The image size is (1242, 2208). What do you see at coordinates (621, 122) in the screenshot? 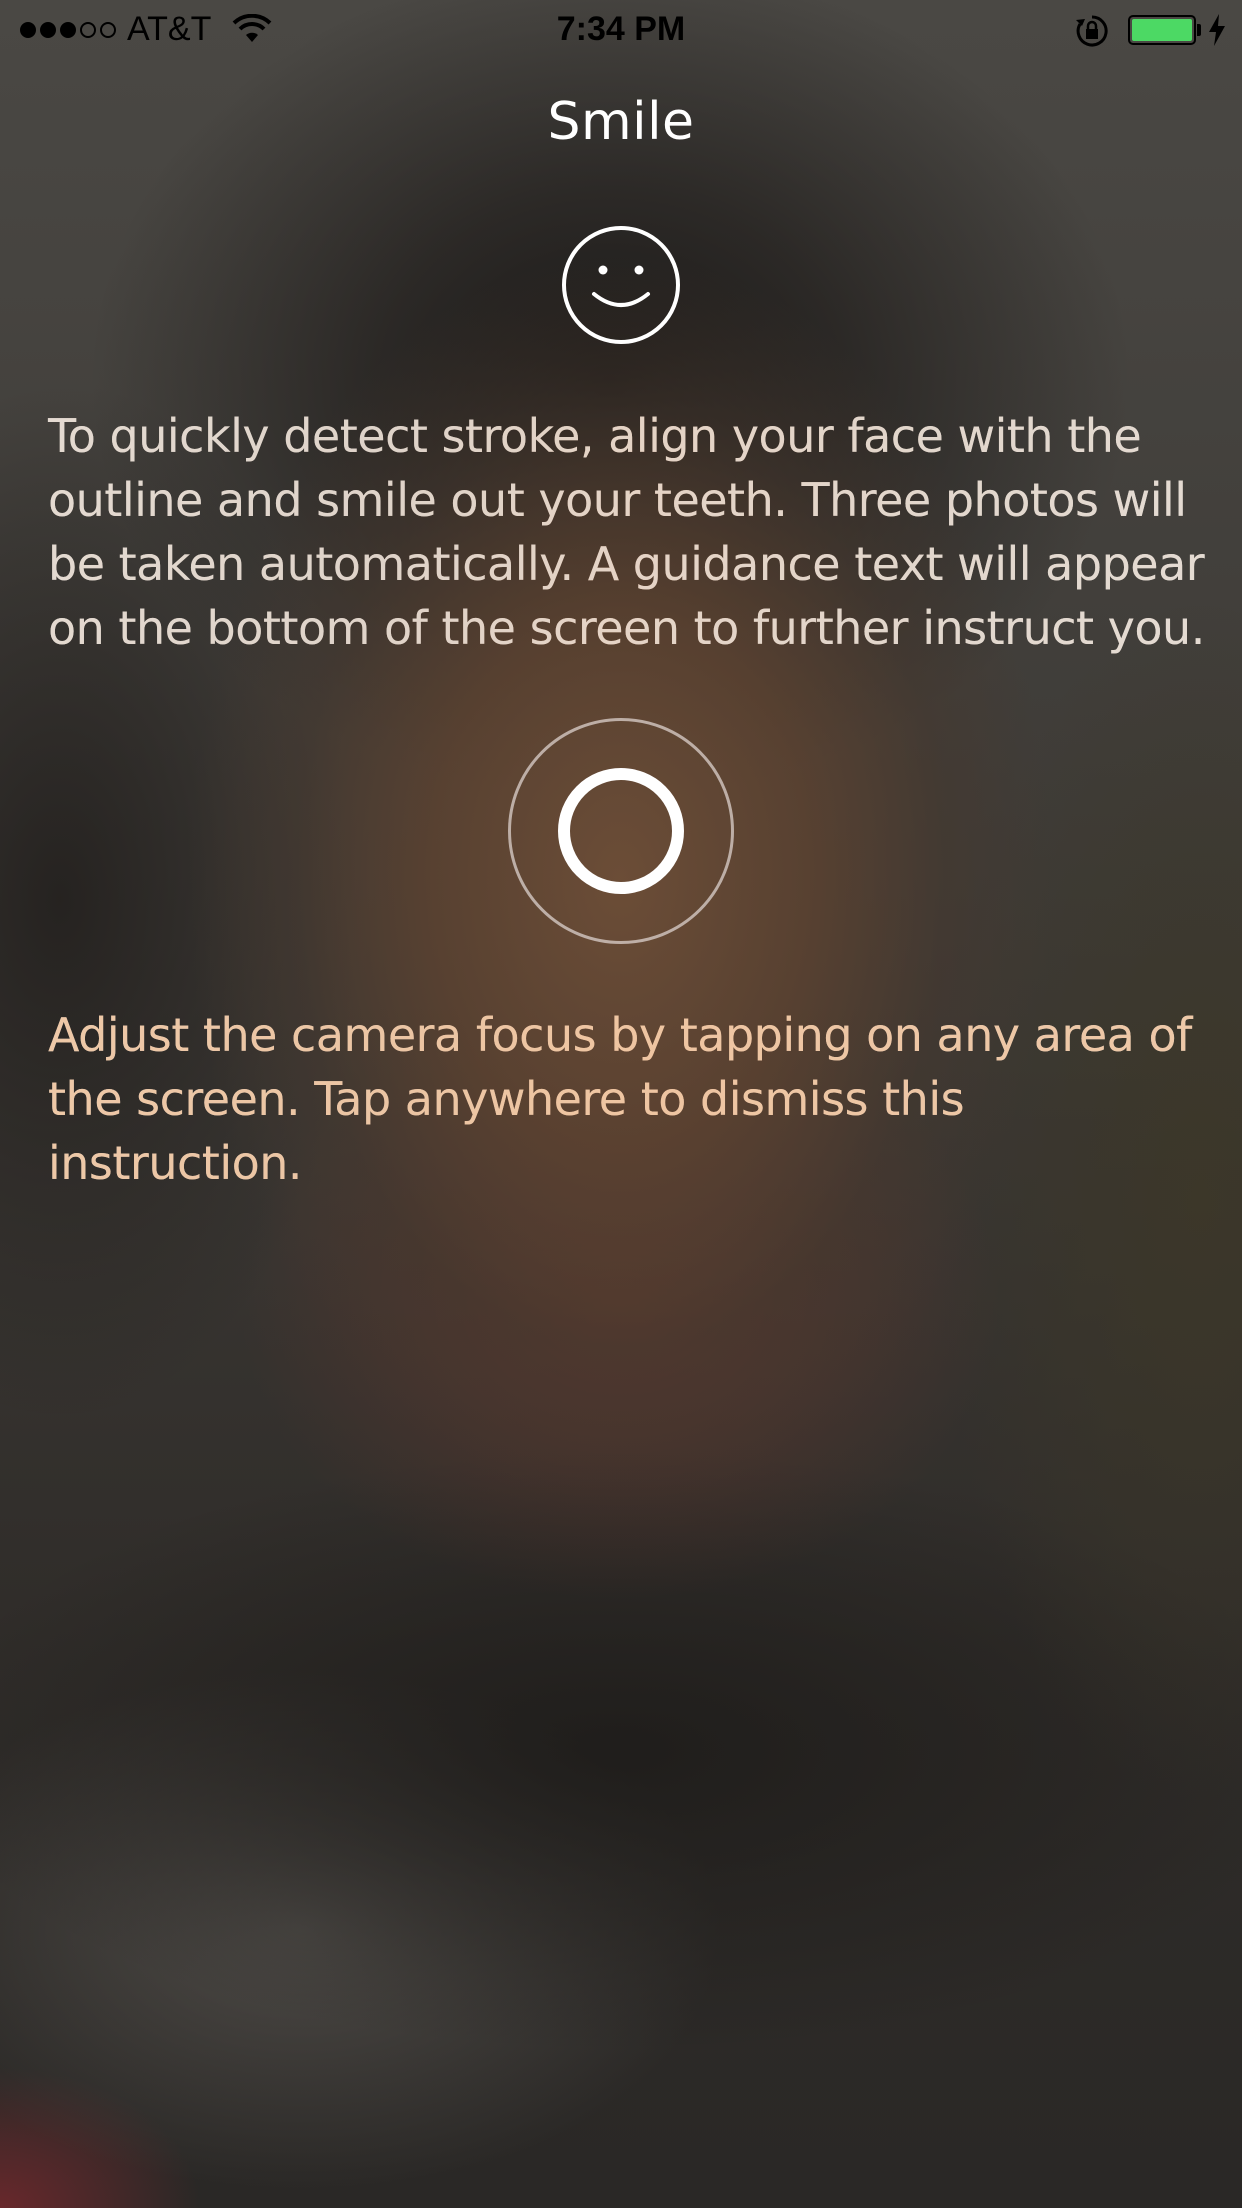
I see `page-title: Smile` at bounding box center [621, 122].